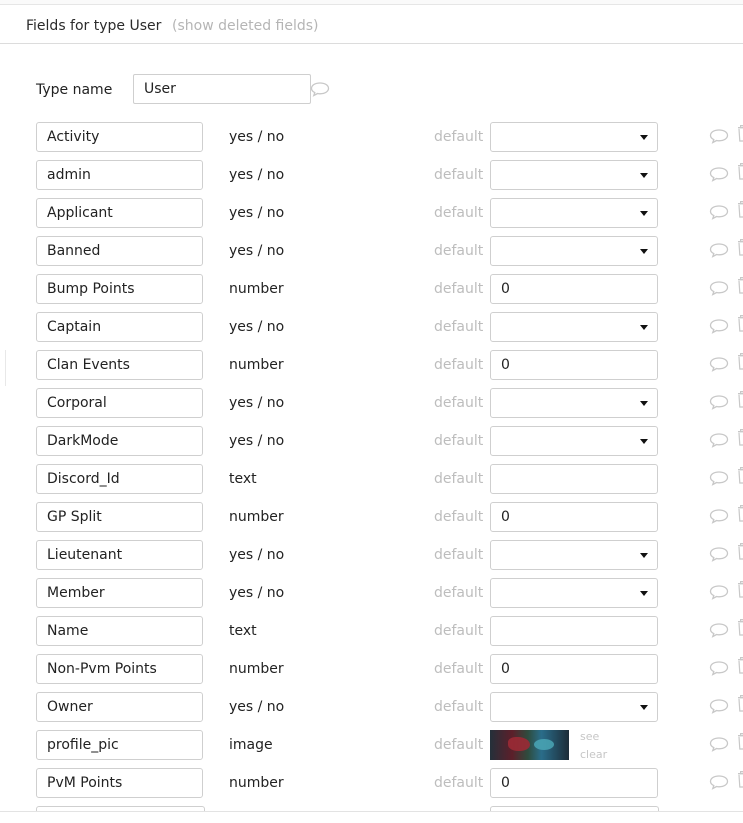  What do you see at coordinates (119, 707) in the screenshot?
I see `field-name-input: Owner` at bounding box center [119, 707].